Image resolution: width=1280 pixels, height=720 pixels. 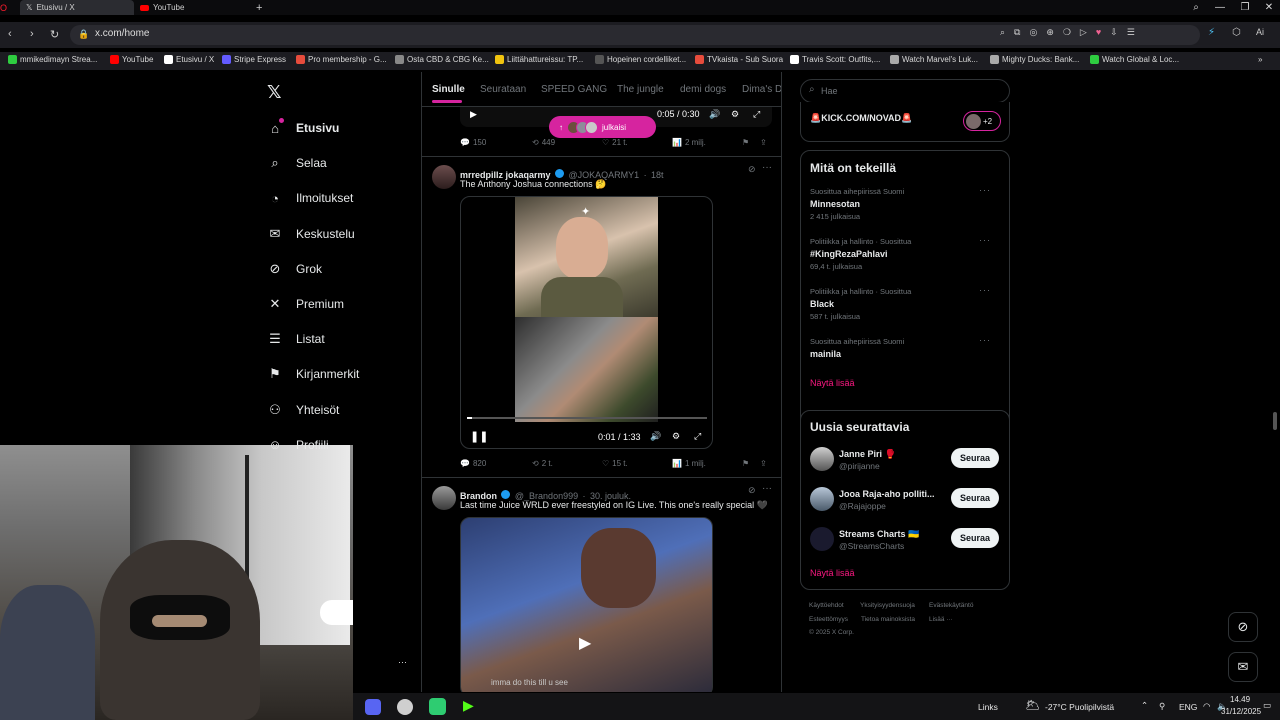 I want to click on footer-link: Käyttöehdot, so click(x=826, y=605).